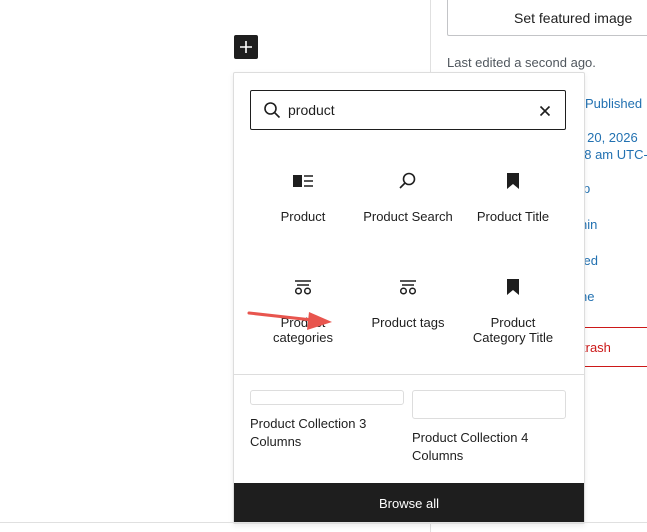 This screenshot has width=647, height=532. What do you see at coordinates (409, 503) in the screenshot?
I see `browse-all-button: Browse all` at bounding box center [409, 503].